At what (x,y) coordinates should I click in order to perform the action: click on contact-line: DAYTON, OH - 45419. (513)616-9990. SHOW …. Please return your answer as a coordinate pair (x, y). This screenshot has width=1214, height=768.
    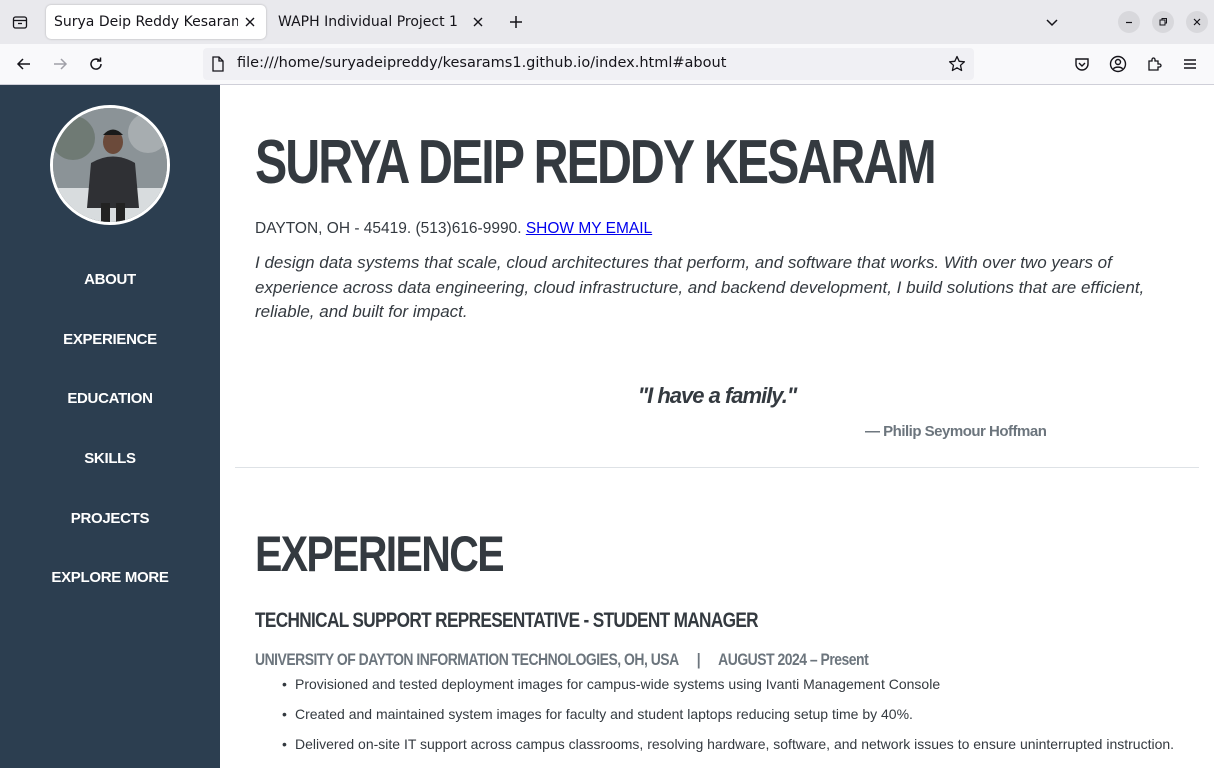
    Looking at the image, I should click on (453, 229).